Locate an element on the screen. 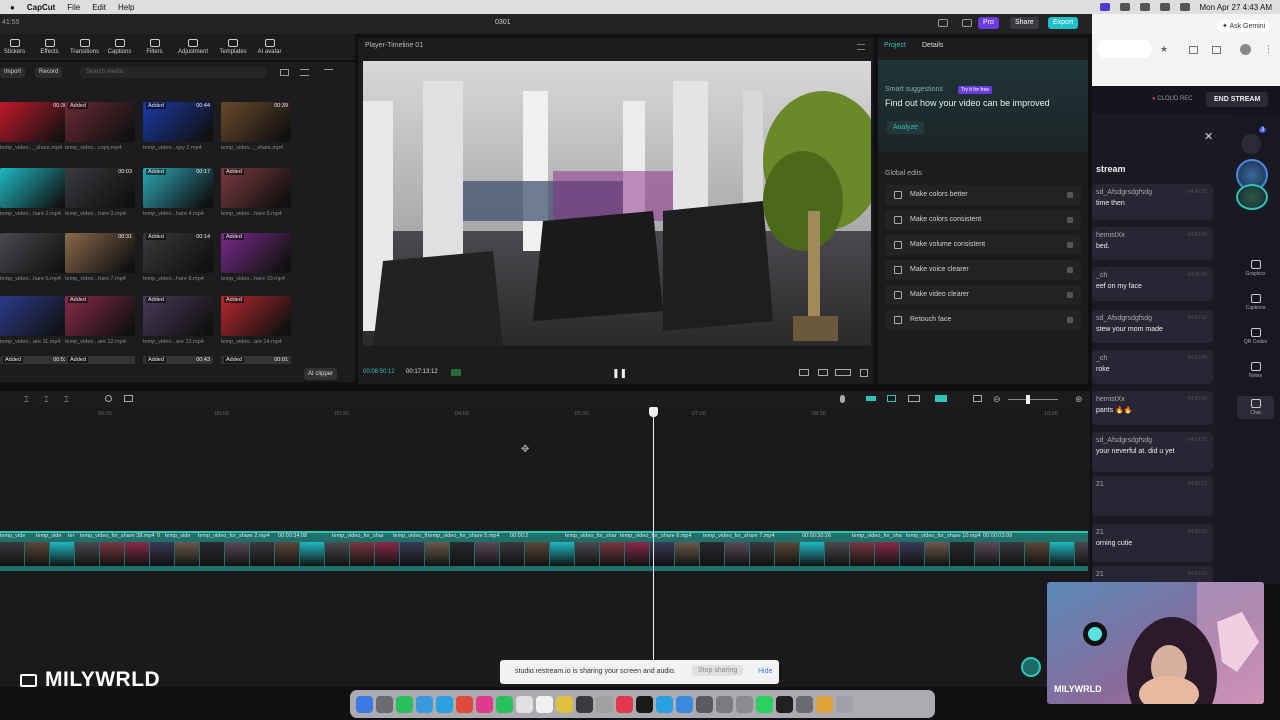 The width and height of the screenshot is (1280, 720). profile-avatar is located at coordinates (1245, 49).